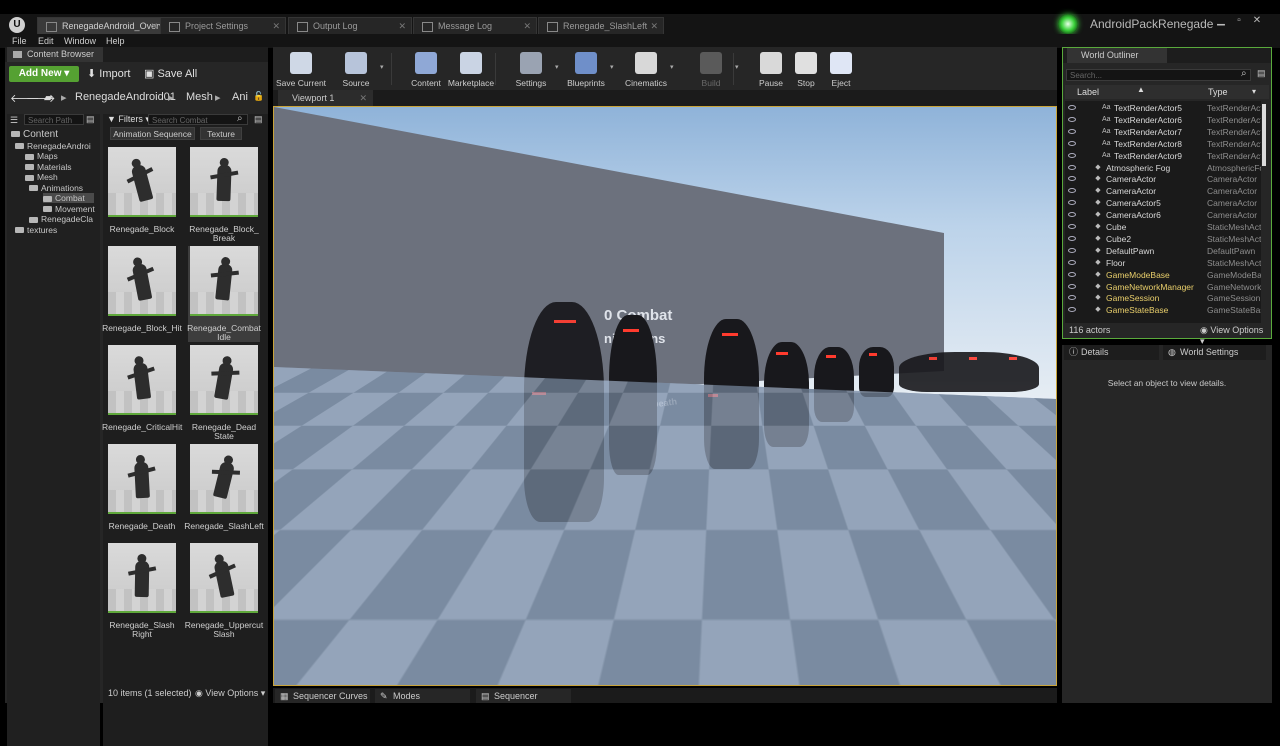 The image size is (1280, 746). Describe the element at coordinates (100, 25) in the screenshot. I see `tab-renegade-overview: RenegadeAndroid_Overview ✕` at that location.